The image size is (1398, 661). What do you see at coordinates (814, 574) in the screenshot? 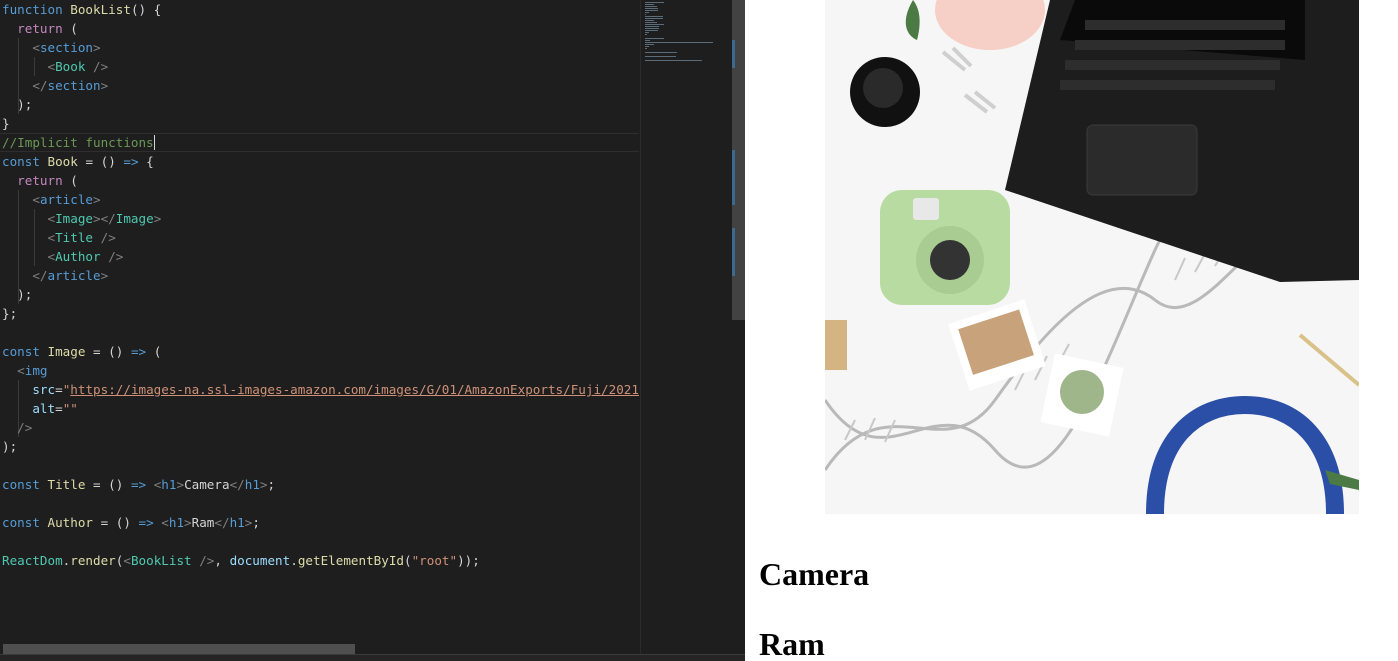
I see `title-heading: Camera` at bounding box center [814, 574].